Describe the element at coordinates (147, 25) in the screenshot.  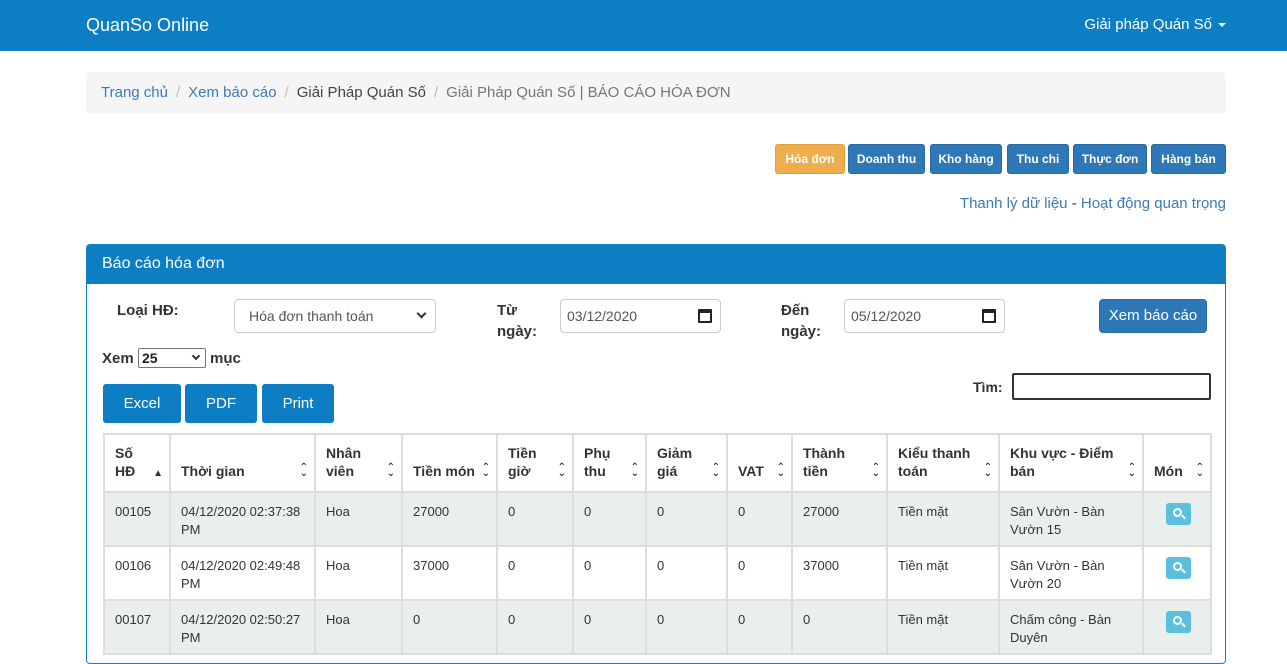
I see `brand-logo: QuanSo Online` at that location.